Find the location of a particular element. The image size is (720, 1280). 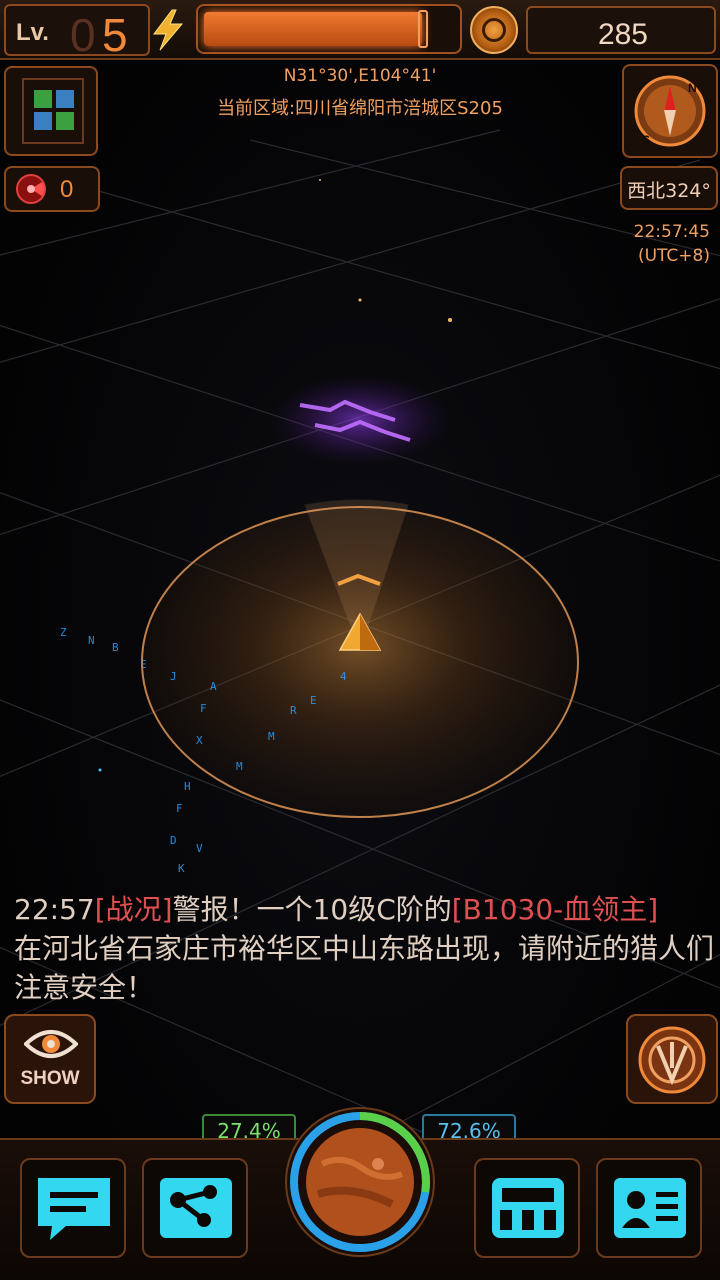

compass-button: N S is located at coordinates (670, 111).